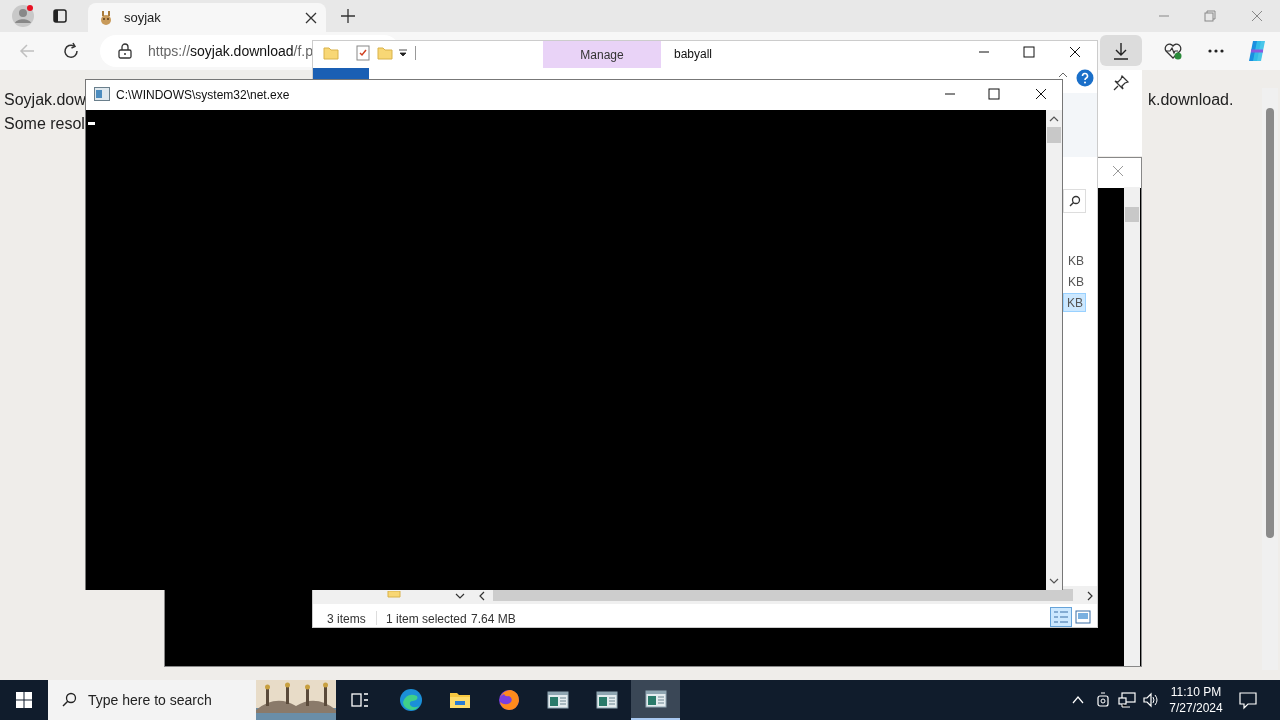 This screenshot has width=1280, height=720. I want to click on device-icon, so click(1103, 700).